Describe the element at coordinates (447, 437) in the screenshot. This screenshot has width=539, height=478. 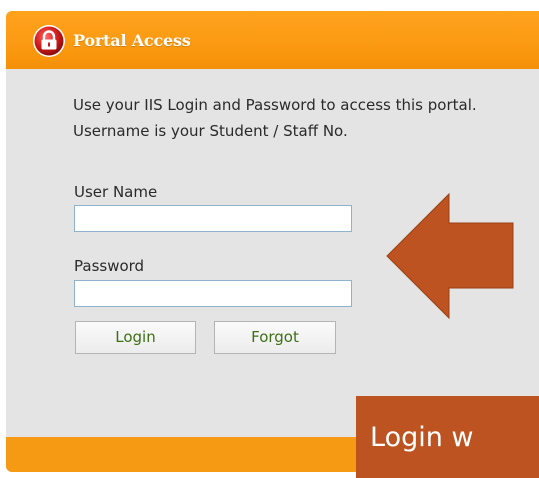
I see `annotation-callout: Login w` at that location.